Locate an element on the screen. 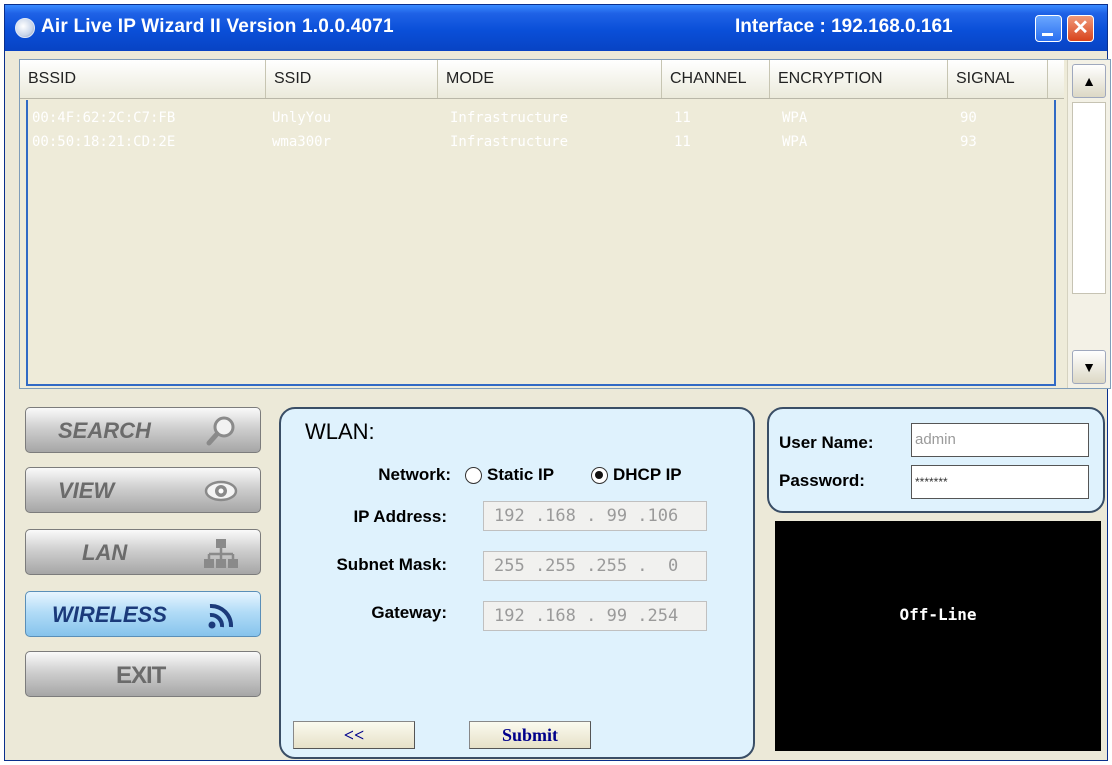 The image size is (1112, 765). window-title: Air Live IP Wizard II Version 1.0.0.4071 is located at coordinates (217, 26).